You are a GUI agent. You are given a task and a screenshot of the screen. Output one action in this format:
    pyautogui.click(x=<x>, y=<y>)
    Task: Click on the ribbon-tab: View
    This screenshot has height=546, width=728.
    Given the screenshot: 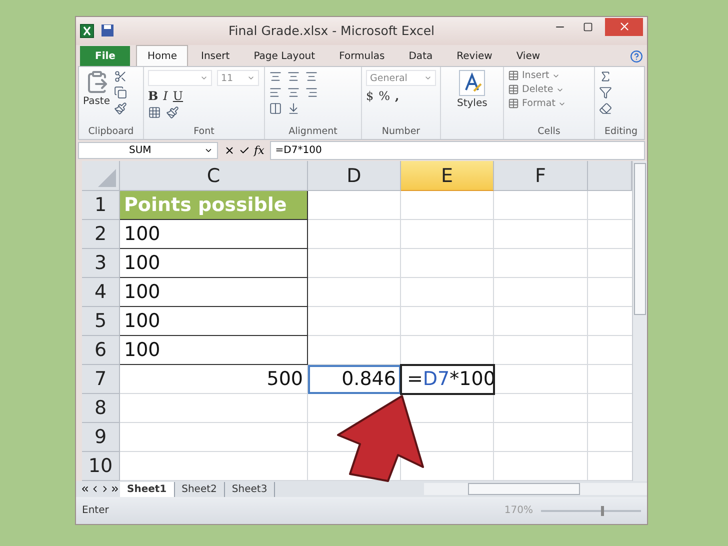 What is the action you would take?
    pyautogui.click(x=528, y=55)
    